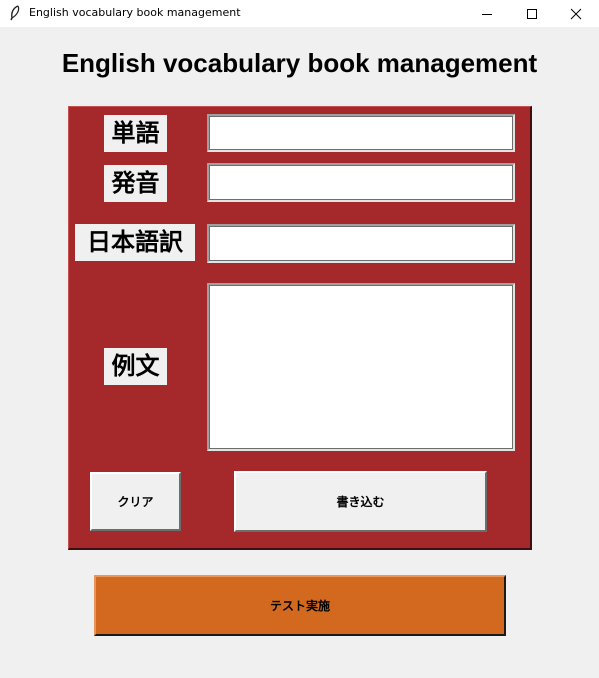  I want to click on feather-icon, so click(15, 13).